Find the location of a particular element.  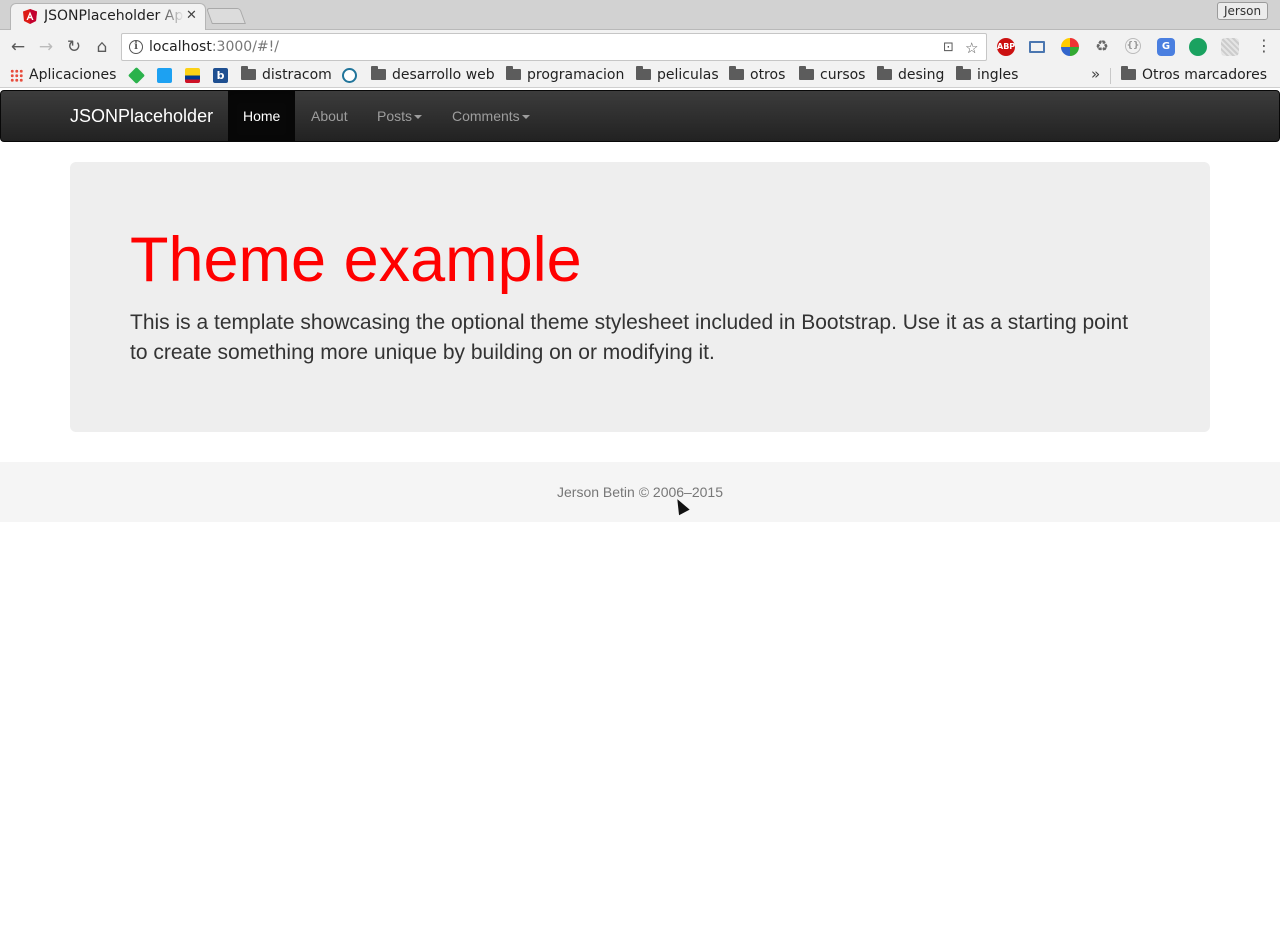

adblock-icon: ABP is located at coordinates (1006, 47).